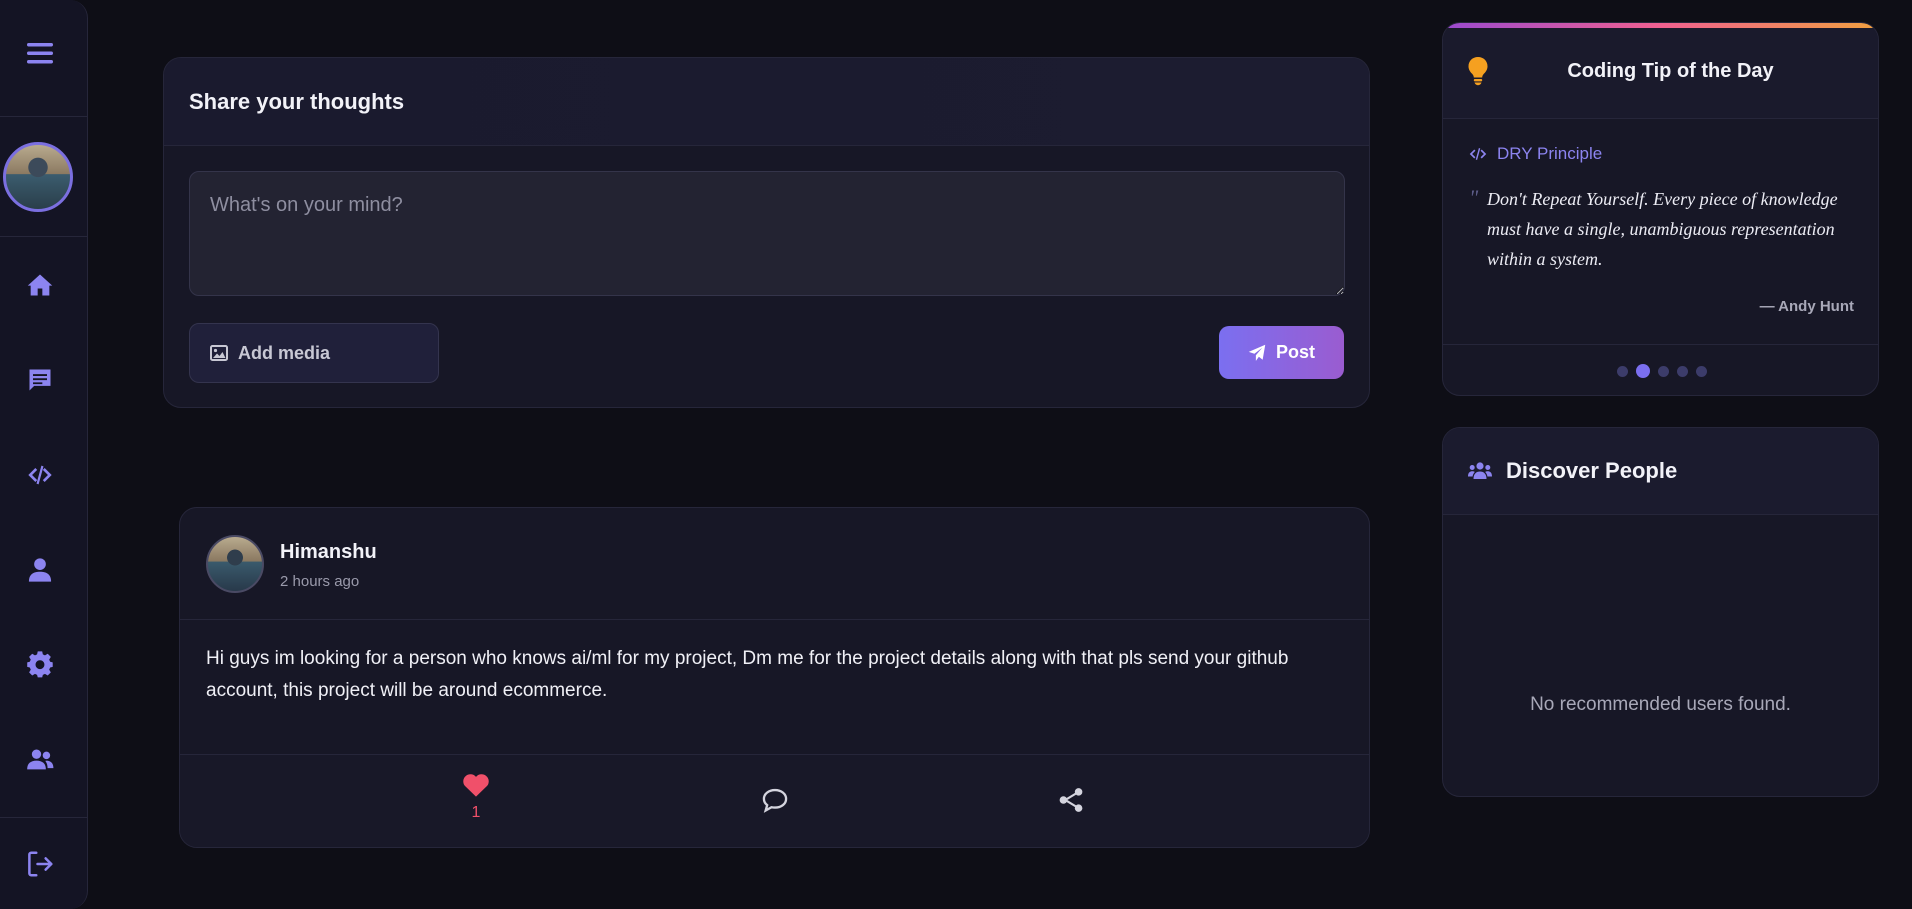  What do you see at coordinates (37, 176) in the screenshot?
I see `user-avatar` at bounding box center [37, 176].